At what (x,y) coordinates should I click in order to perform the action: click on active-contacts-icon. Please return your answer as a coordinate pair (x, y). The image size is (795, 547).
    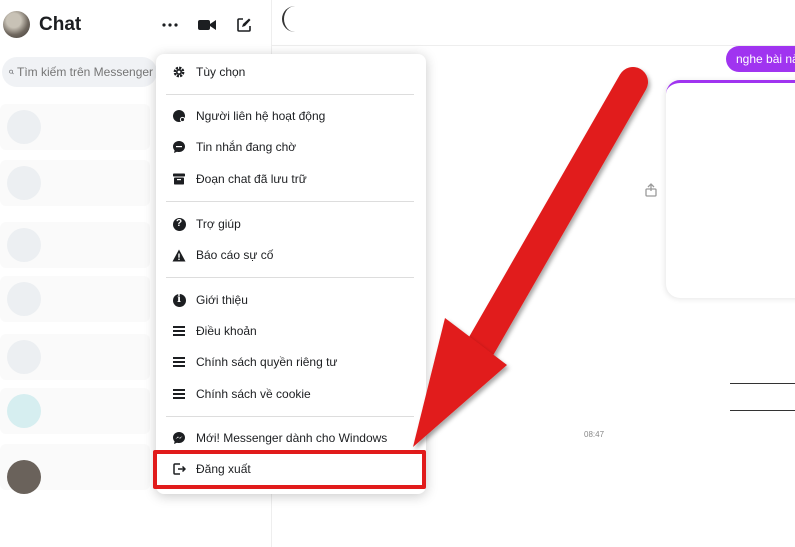
    Looking at the image, I should click on (179, 116).